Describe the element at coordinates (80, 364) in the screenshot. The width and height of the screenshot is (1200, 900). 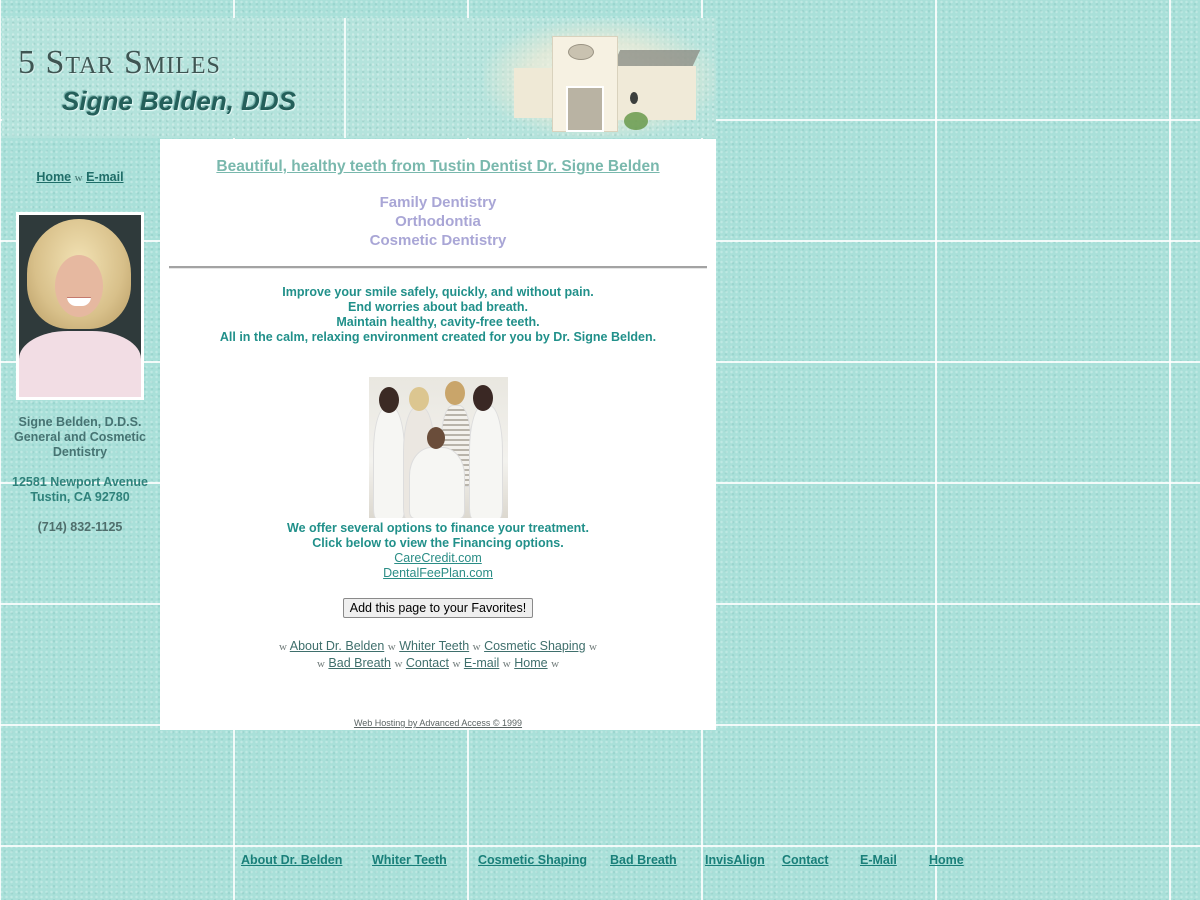
I see `portrait-shirt` at that location.